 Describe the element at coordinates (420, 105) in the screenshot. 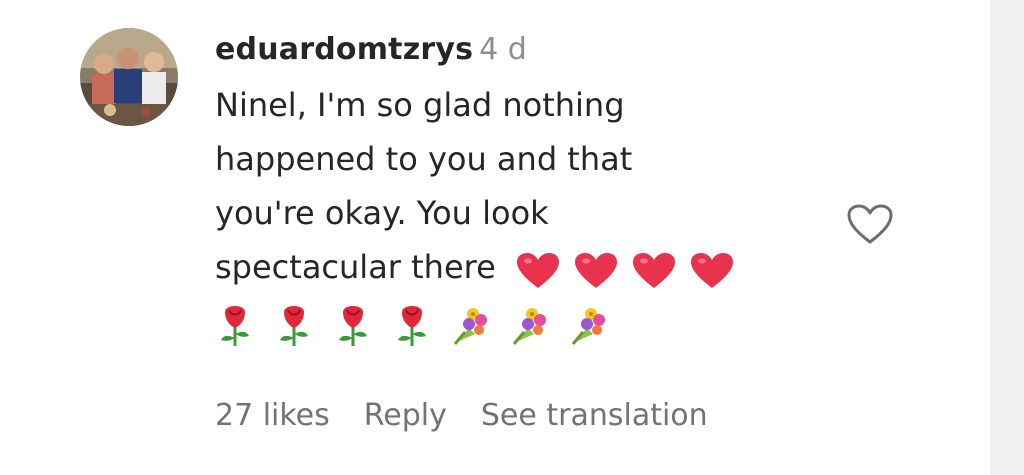

I see `comment-text-line: Ninel, I'm so glad nothing` at that location.